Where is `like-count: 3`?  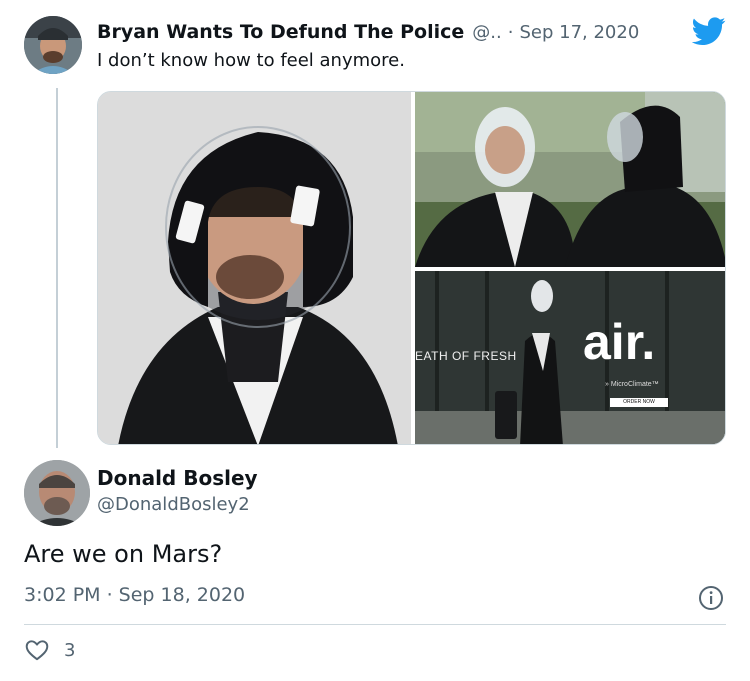 like-count: 3 is located at coordinates (70, 650).